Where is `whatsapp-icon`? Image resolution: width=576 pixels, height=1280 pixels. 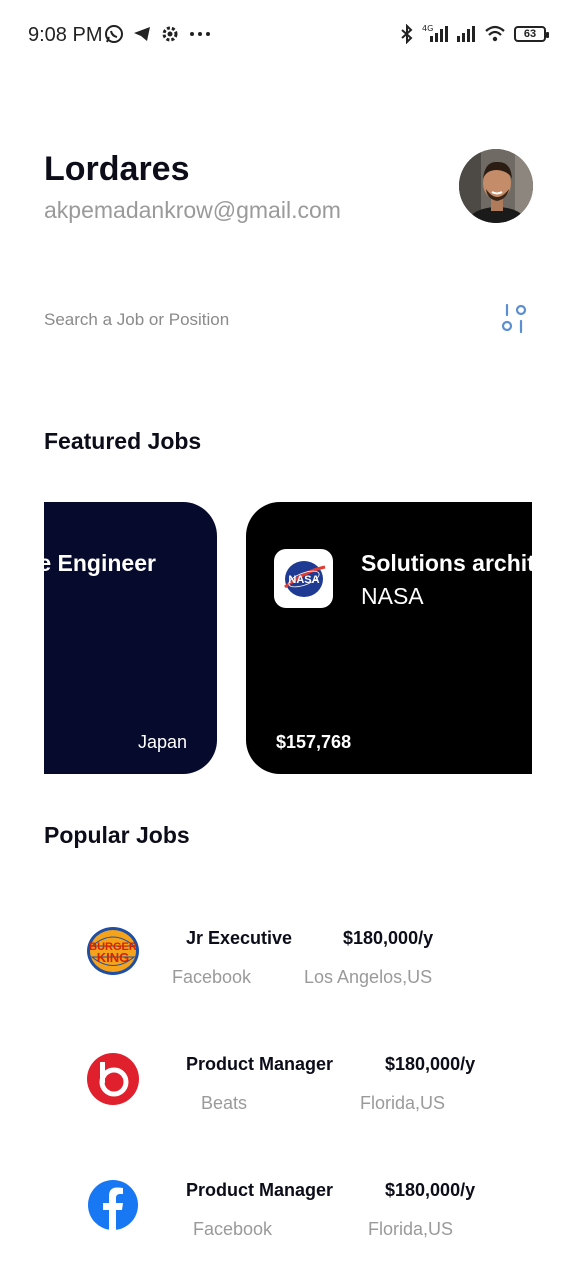
whatsapp-icon is located at coordinates (114, 34).